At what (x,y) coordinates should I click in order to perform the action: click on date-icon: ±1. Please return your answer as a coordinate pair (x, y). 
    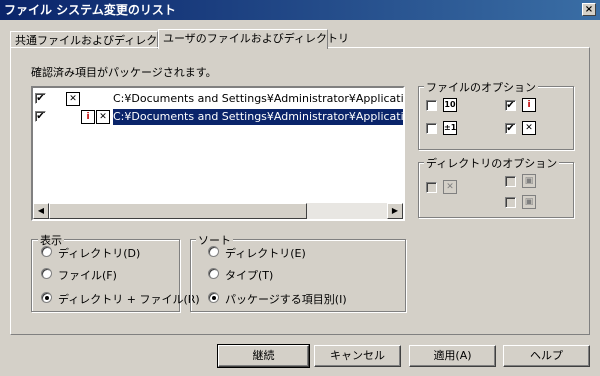
    Looking at the image, I should click on (450, 128).